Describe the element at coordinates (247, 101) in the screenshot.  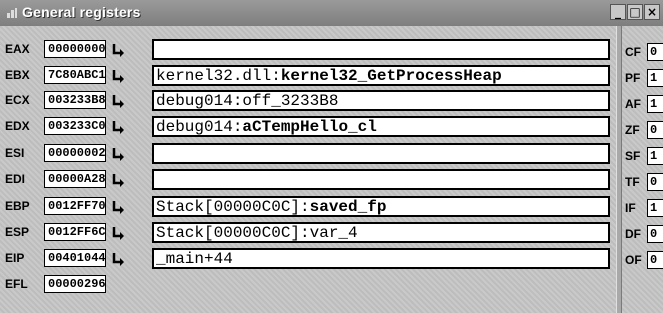
I see `reference-text: debug014:off_3233B8` at that location.